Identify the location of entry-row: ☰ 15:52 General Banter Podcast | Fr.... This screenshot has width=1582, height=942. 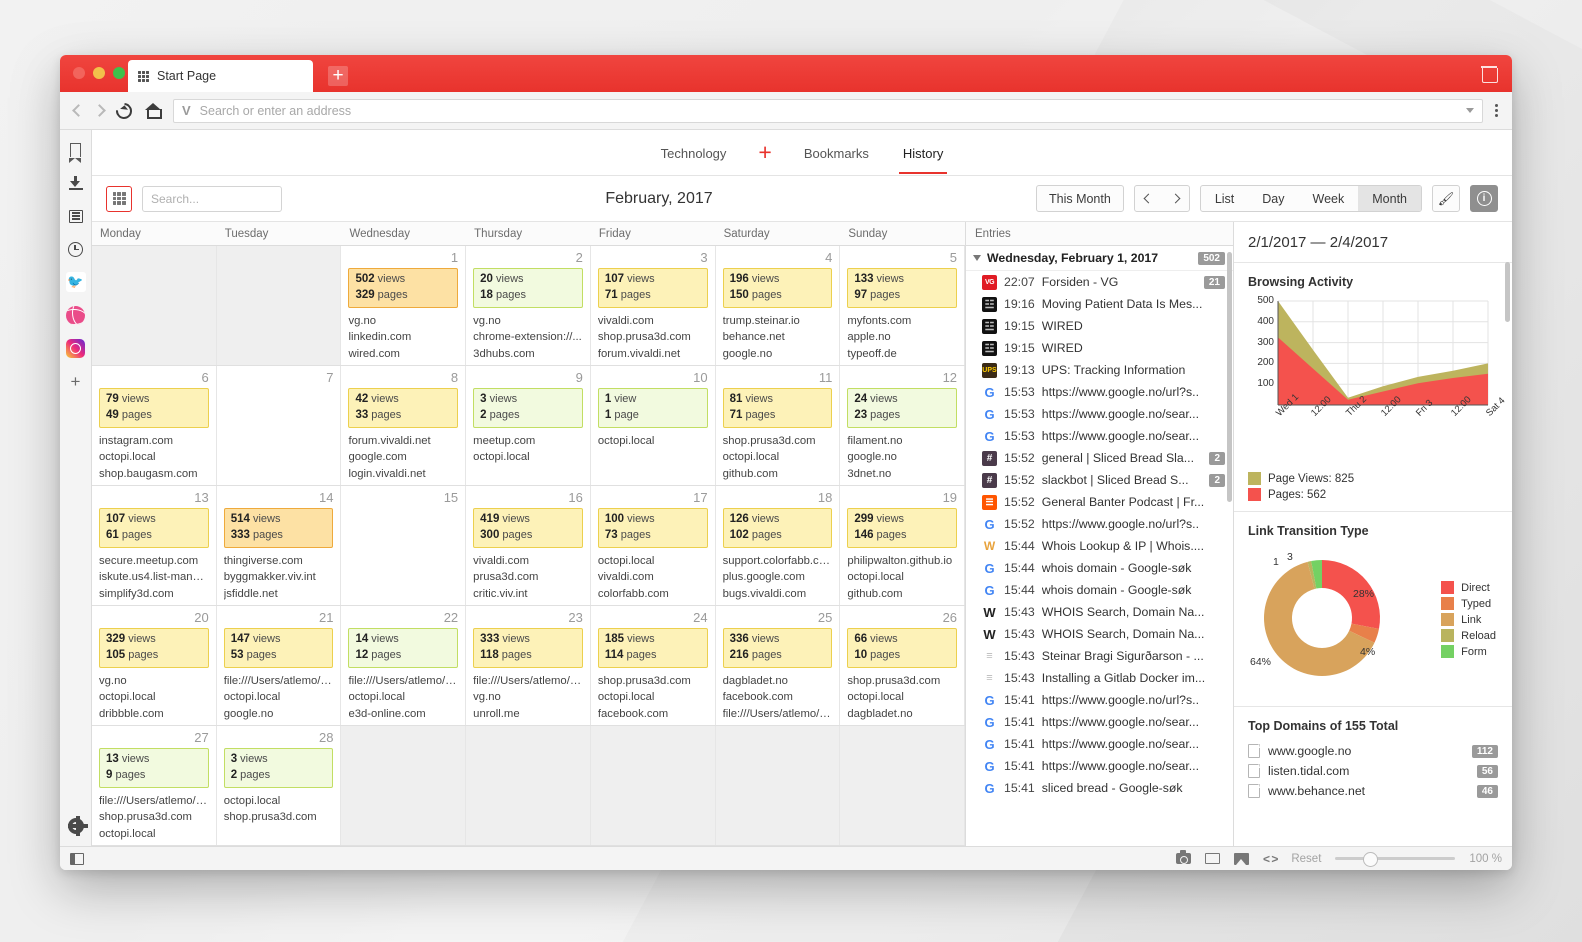
(1099, 502).